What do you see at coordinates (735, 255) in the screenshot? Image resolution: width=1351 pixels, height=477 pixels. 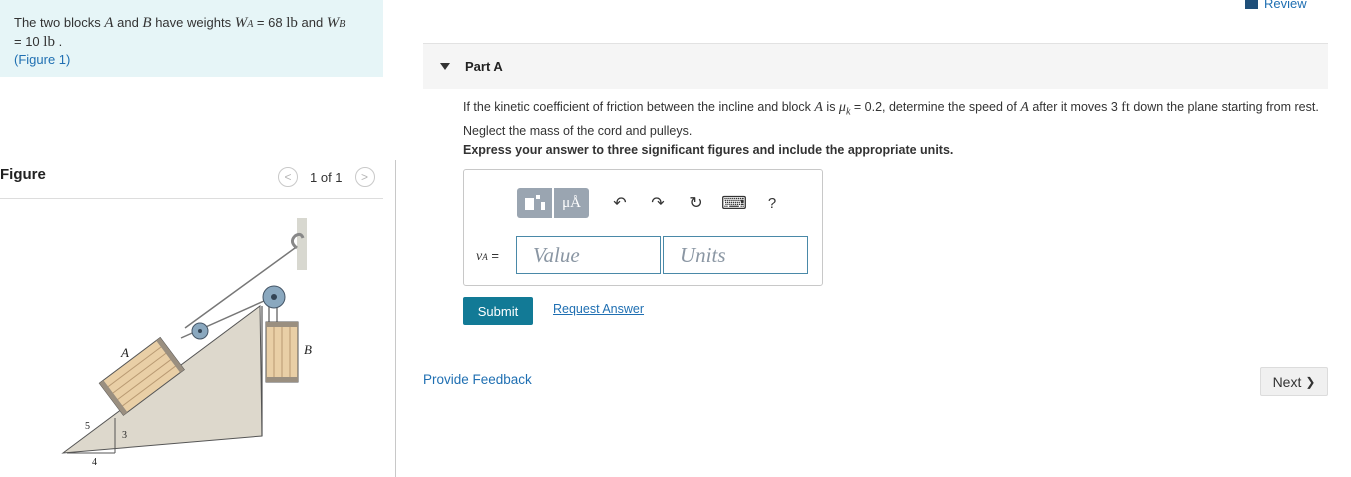 I see `units-input: Units` at bounding box center [735, 255].